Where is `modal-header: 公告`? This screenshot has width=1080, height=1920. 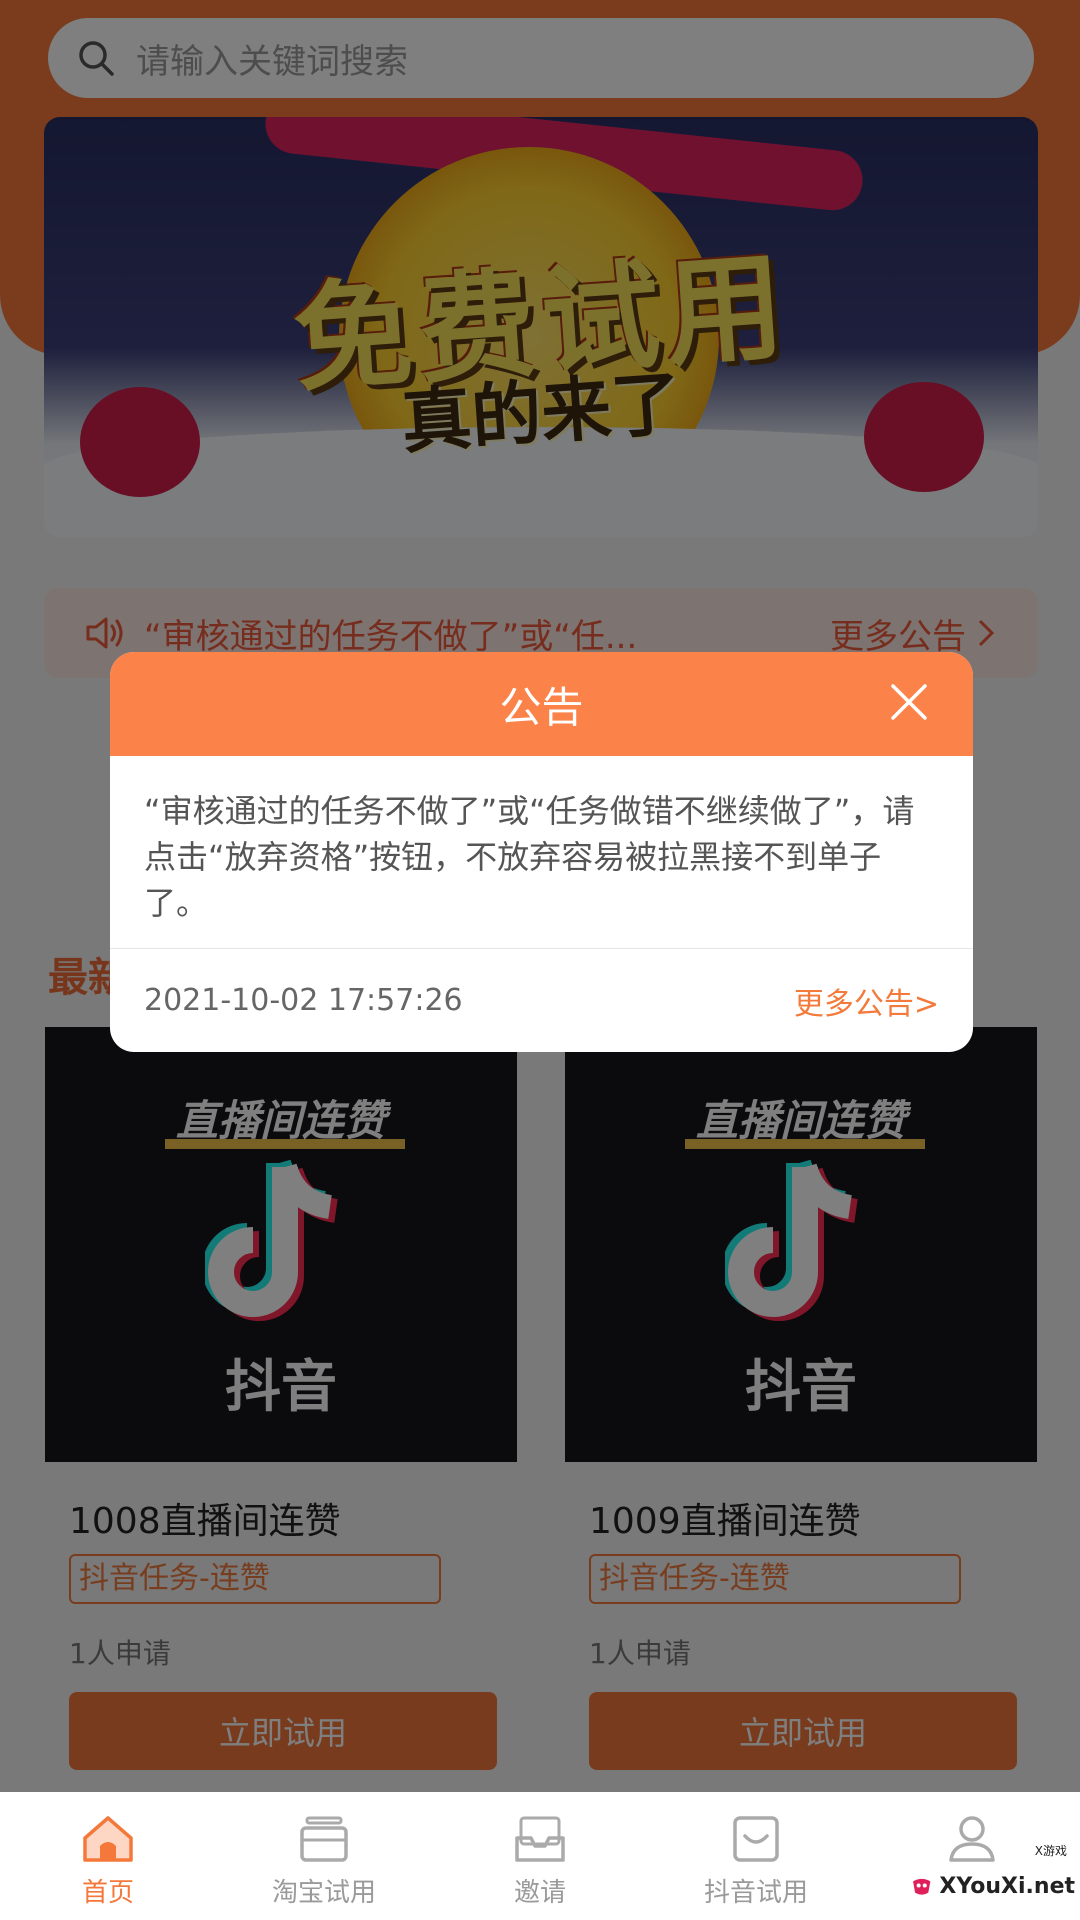 modal-header: 公告 is located at coordinates (541, 704).